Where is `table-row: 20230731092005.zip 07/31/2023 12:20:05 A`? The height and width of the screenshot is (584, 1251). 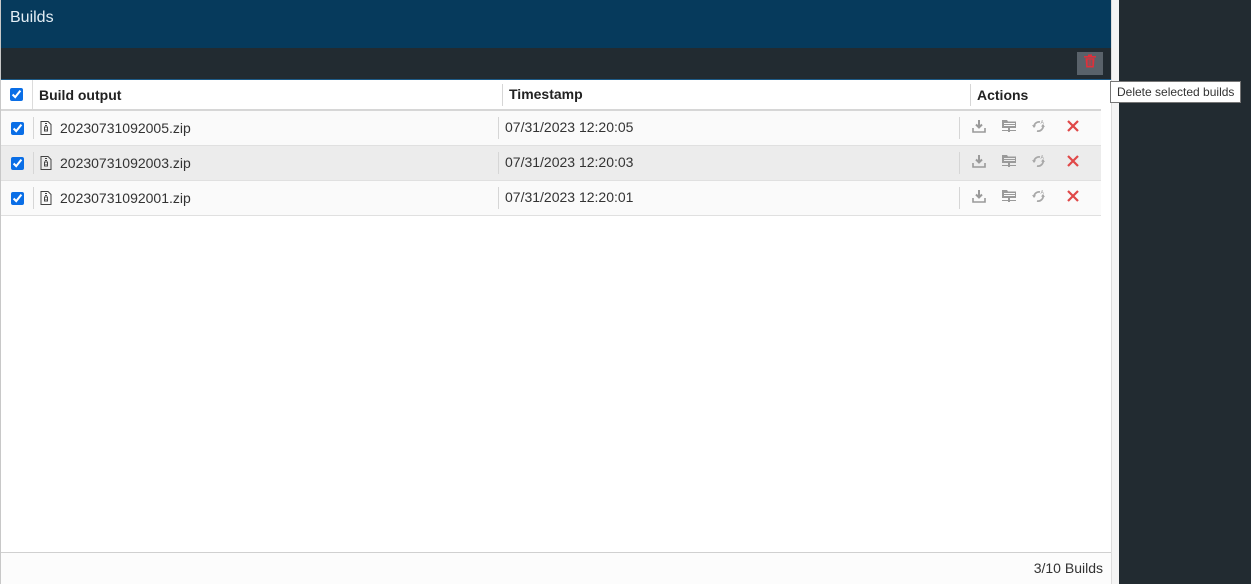 table-row: 20230731092005.zip 07/31/2023 12:20:05 A is located at coordinates (551, 128).